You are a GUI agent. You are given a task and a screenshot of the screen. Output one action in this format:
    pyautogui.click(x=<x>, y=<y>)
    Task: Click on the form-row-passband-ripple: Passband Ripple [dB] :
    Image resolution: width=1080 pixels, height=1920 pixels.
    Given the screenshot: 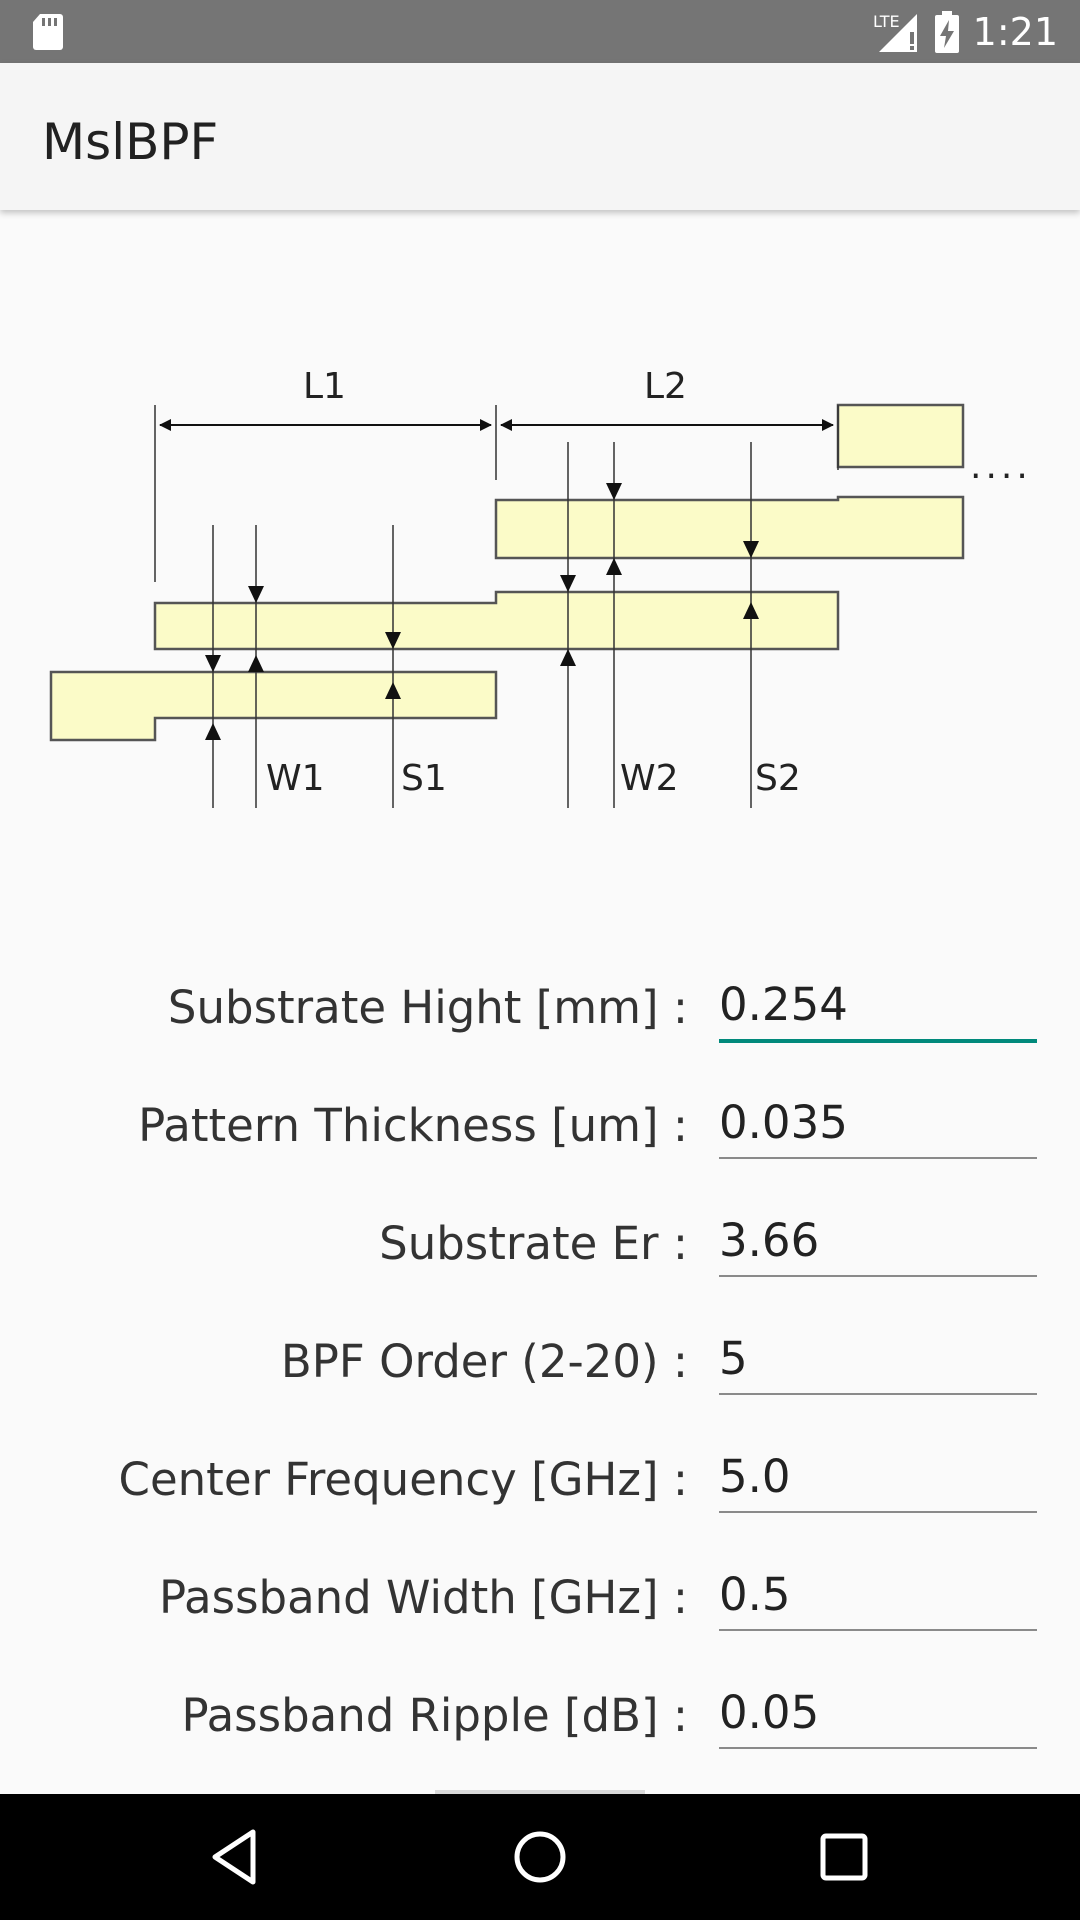 What is the action you would take?
    pyautogui.click(x=540, y=1722)
    